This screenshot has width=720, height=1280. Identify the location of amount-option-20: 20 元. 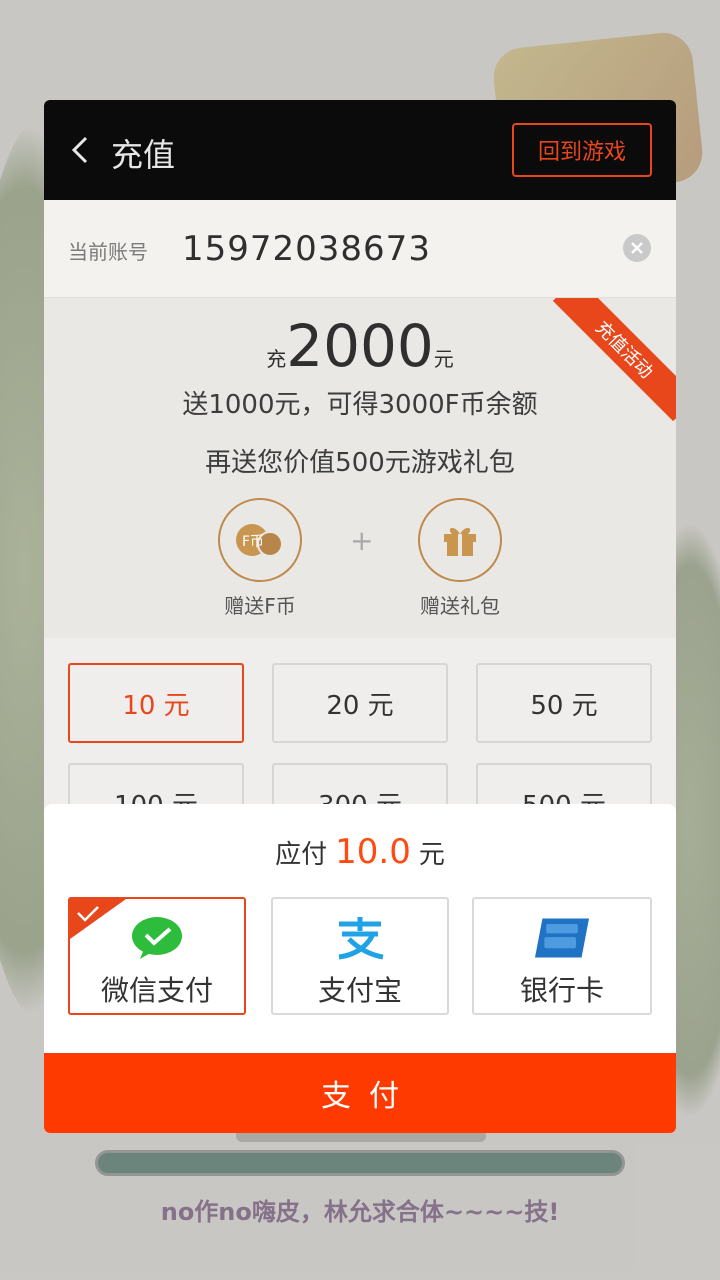
(360, 703).